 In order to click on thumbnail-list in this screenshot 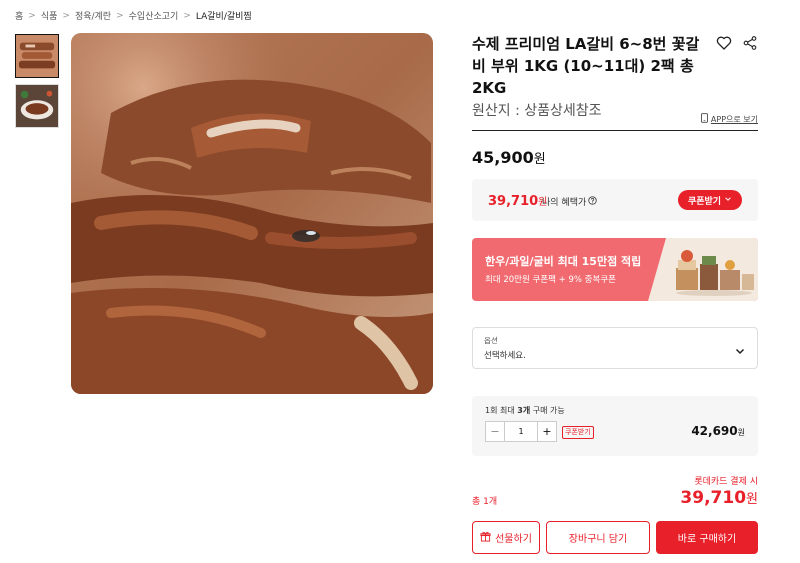, I will do `click(37, 84)`.